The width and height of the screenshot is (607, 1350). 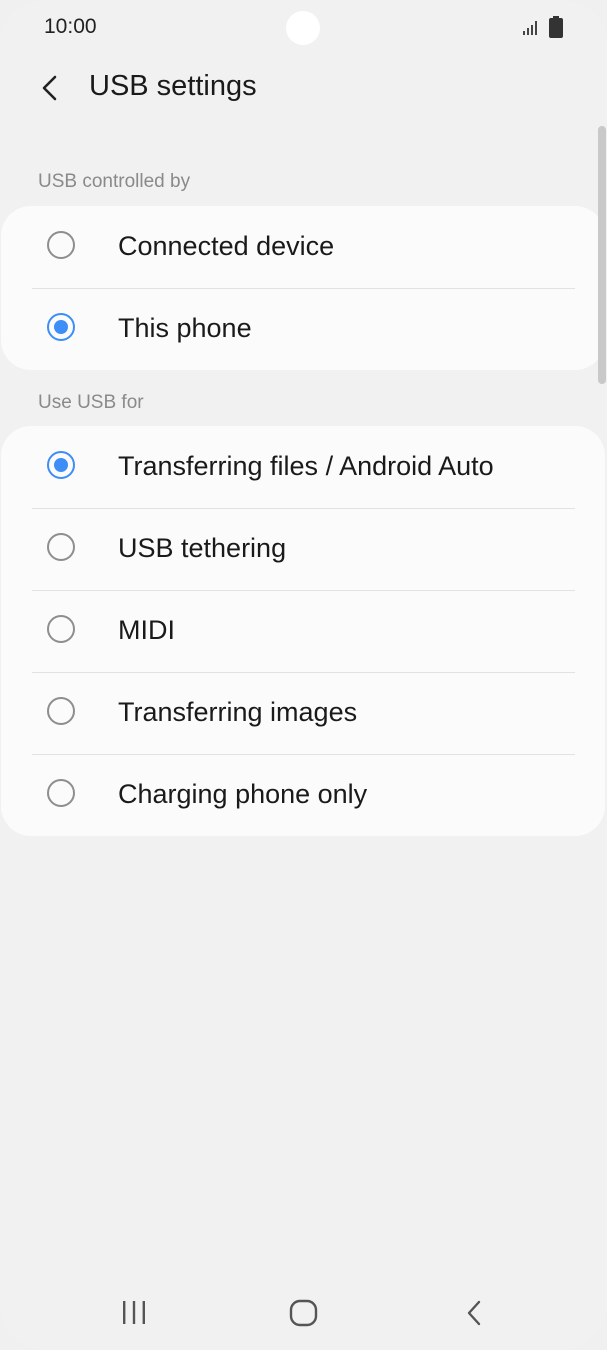 What do you see at coordinates (474, 1315) in the screenshot?
I see `back-icon` at bounding box center [474, 1315].